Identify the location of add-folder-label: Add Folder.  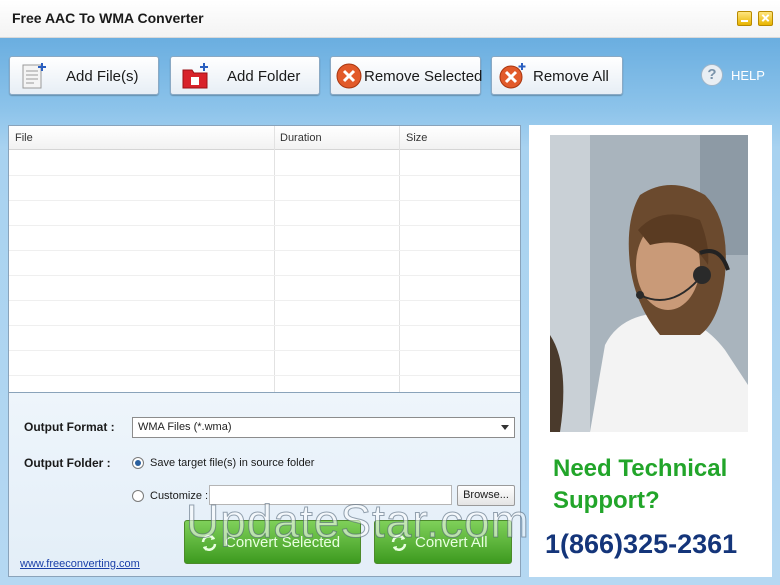
(264, 76).